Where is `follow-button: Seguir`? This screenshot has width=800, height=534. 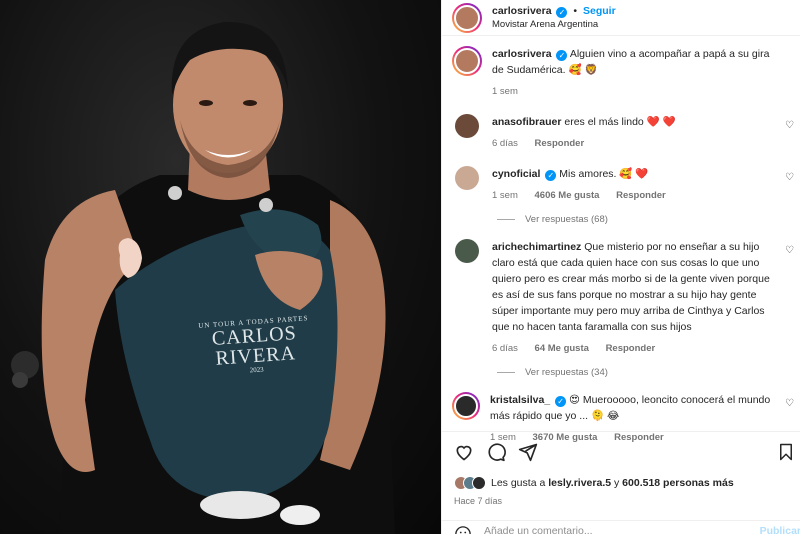
follow-button: Seguir is located at coordinates (599, 11).